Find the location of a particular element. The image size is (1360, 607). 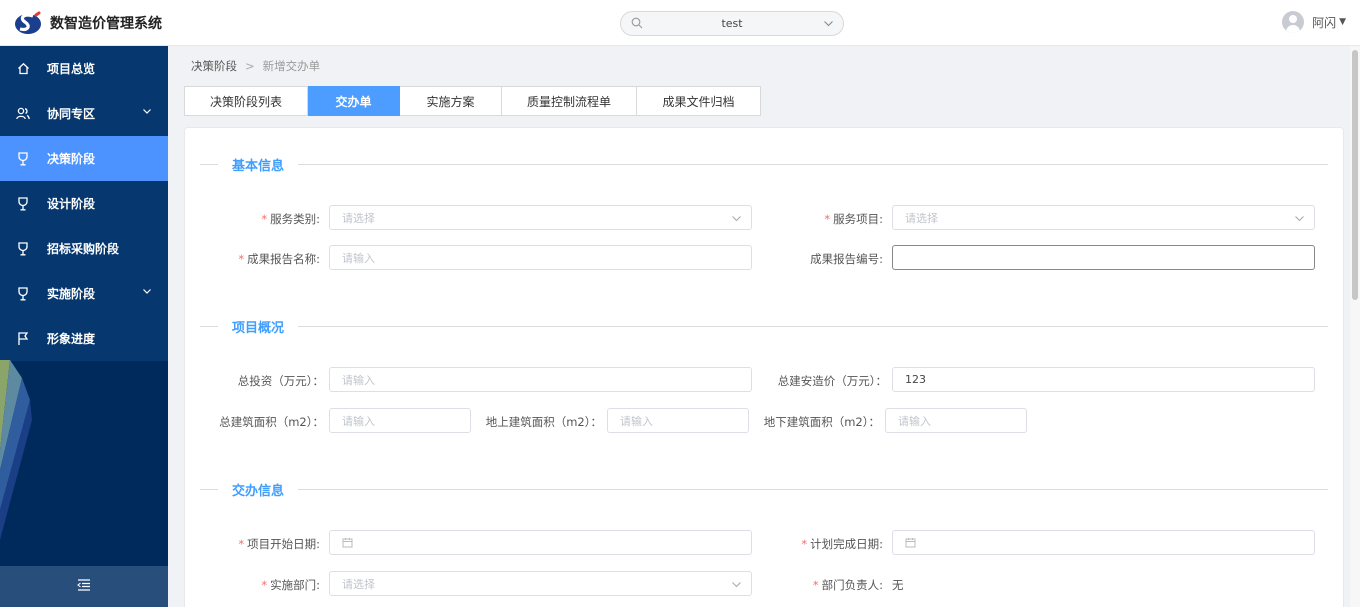

department-select: 请选择 is located at coordinates (540, 583).